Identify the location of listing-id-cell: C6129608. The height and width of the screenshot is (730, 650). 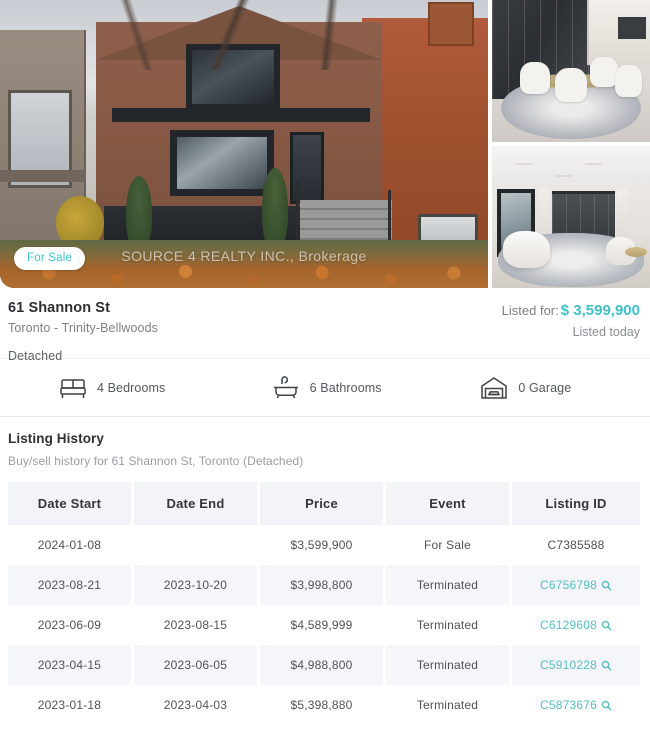
(576, 625).